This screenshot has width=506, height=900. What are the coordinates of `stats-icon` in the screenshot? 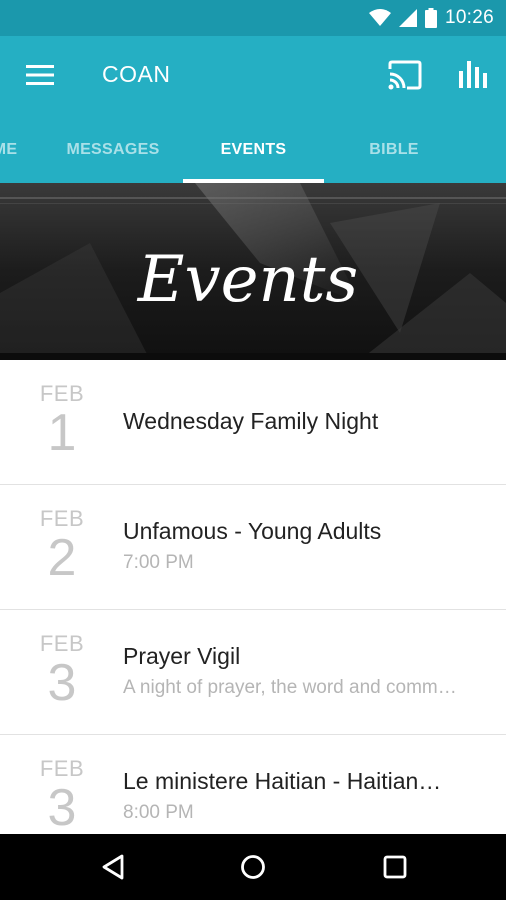 It's located at (473, 74).